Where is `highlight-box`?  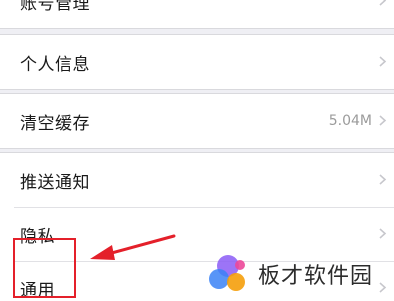
highlight-box is located at coordinates (44, 268).